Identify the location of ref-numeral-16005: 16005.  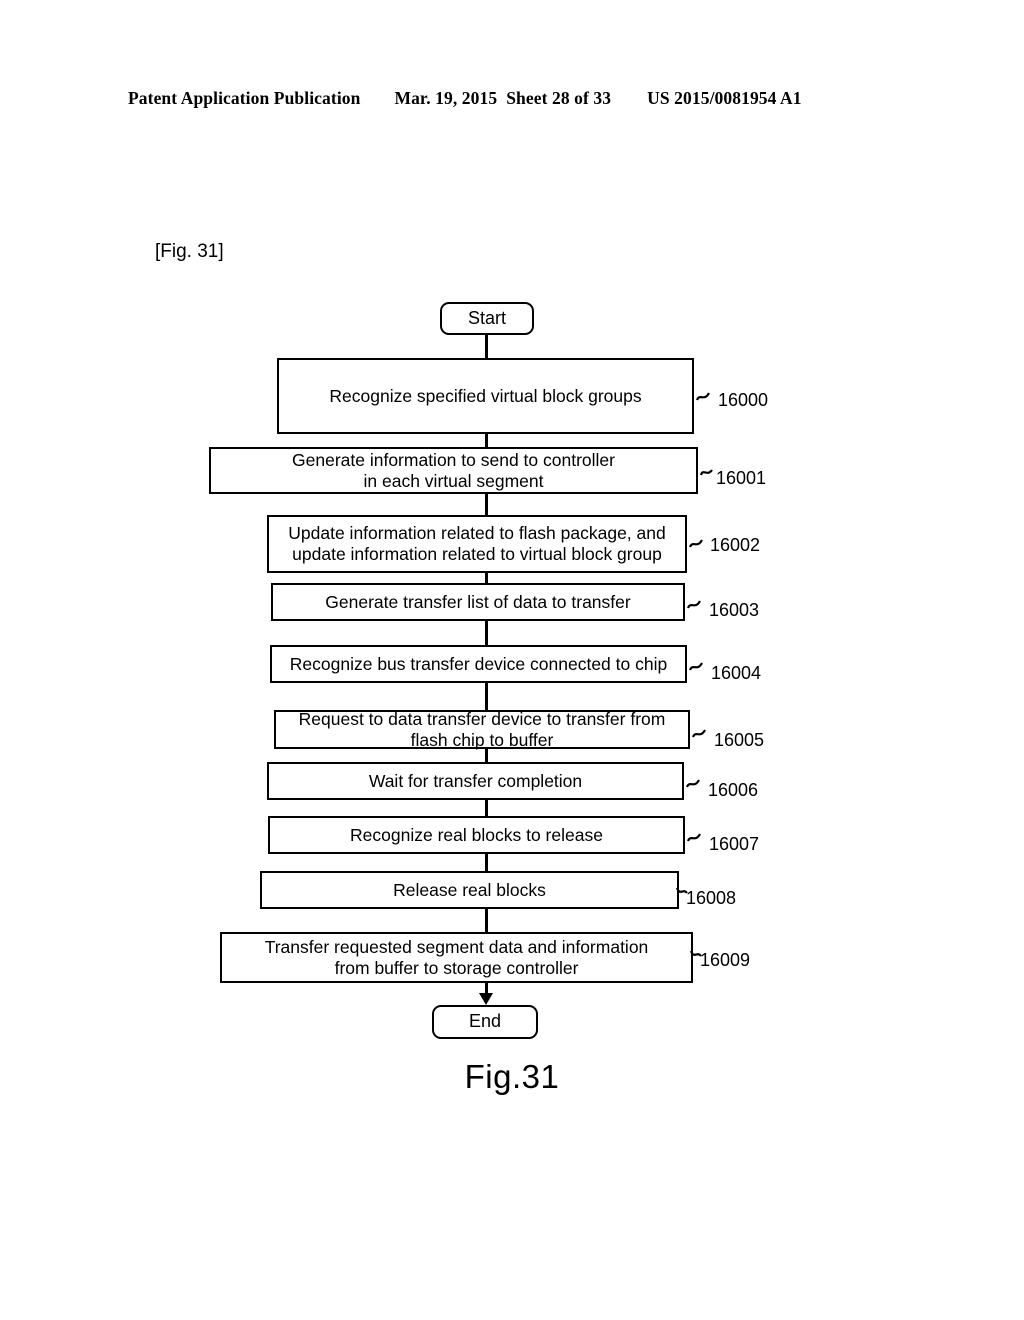
(739, 740).